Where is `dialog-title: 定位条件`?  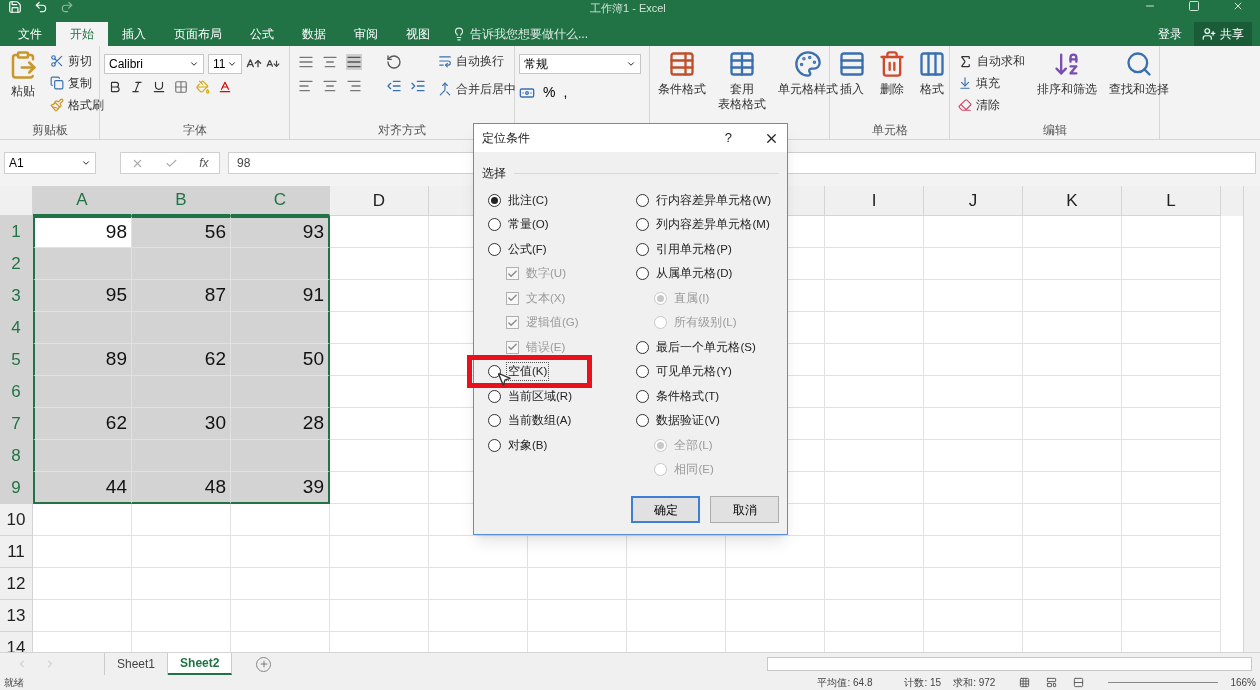
dialog-title: 定位条件 is located at coordinates (506, 138).